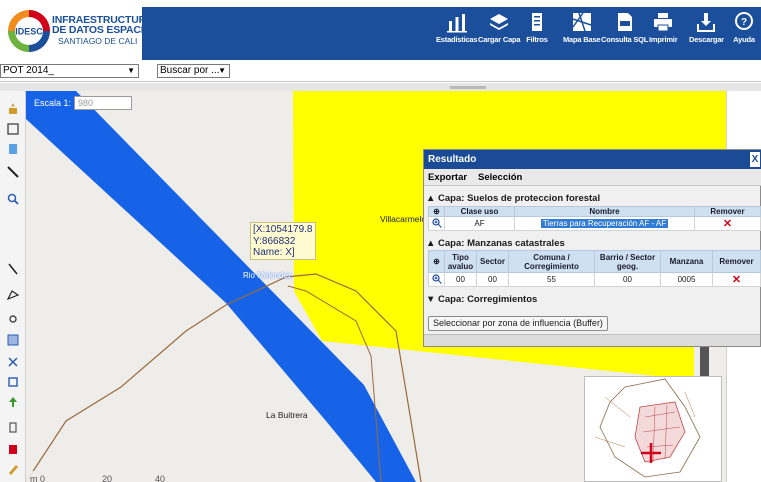 The image size is (761, 482). I want to click on nombre-value: Tierras para Recuperación AF - AF, so click(604, 223).